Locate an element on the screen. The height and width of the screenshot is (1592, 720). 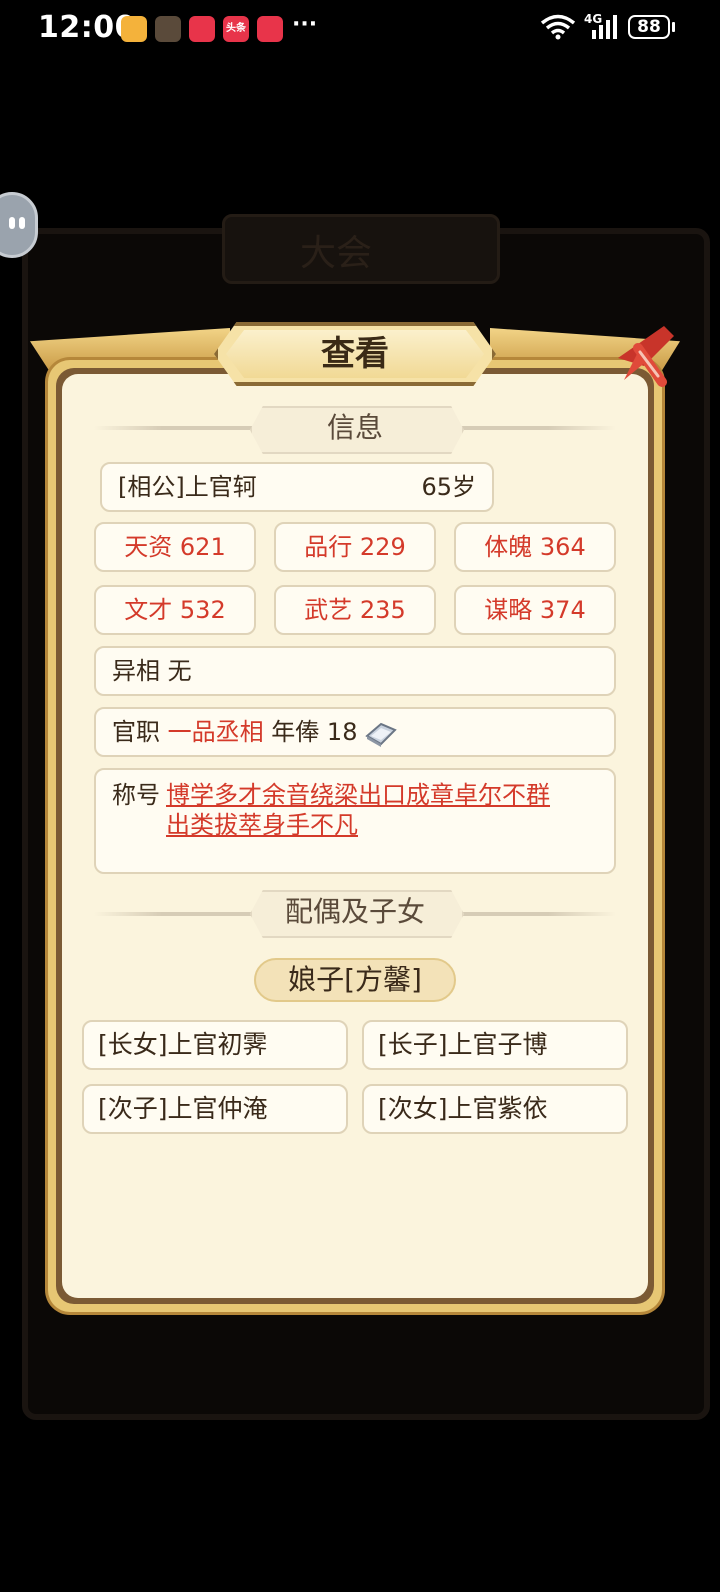
app-notification-icon is located at coordinates (134, 29).